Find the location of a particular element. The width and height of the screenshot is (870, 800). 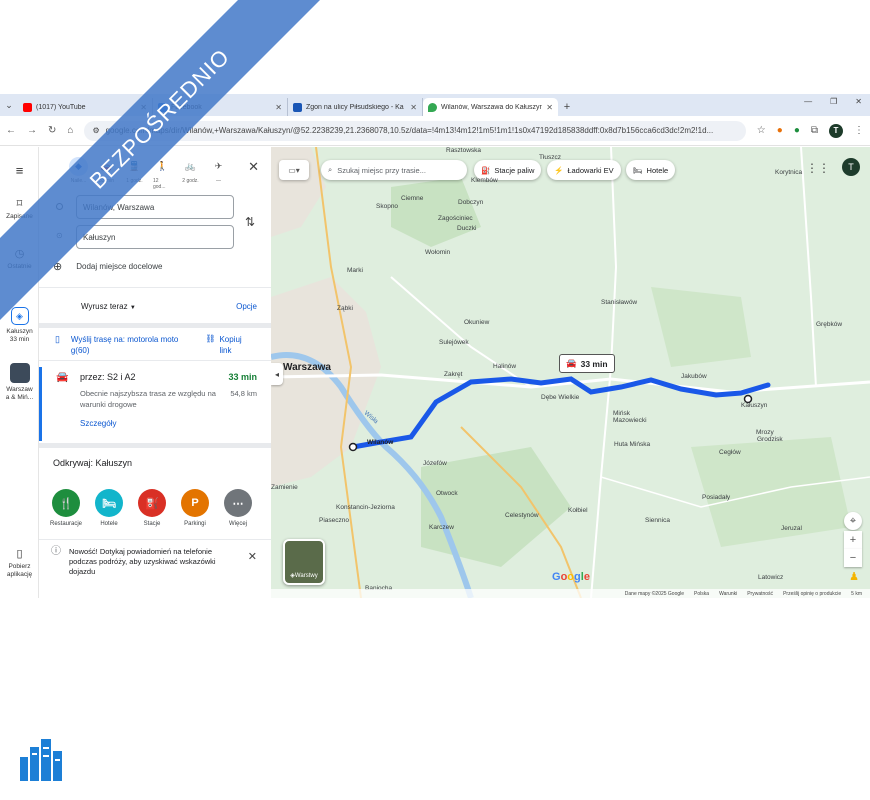

place-label: Rasztowska is located at coordinates (464, 150).